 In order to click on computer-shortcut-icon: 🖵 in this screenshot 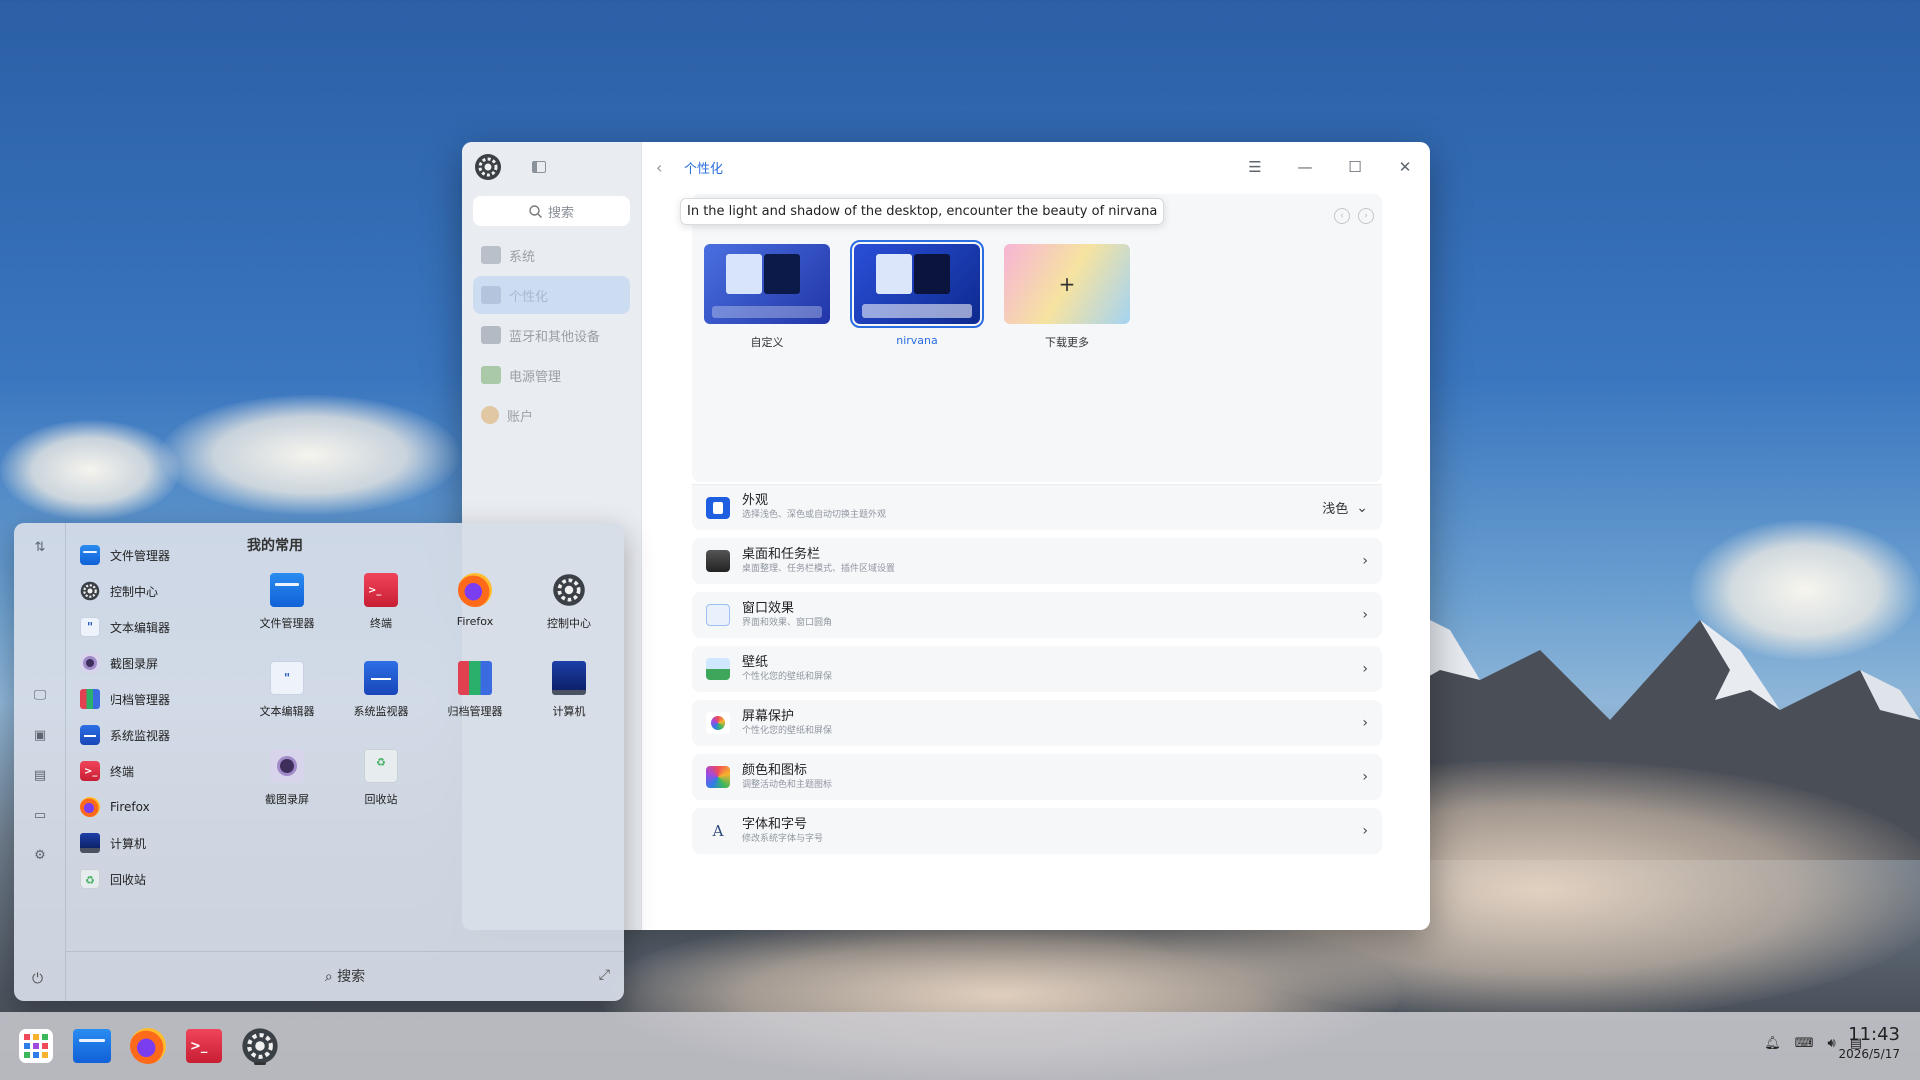, I will do `click(40, 695)`.